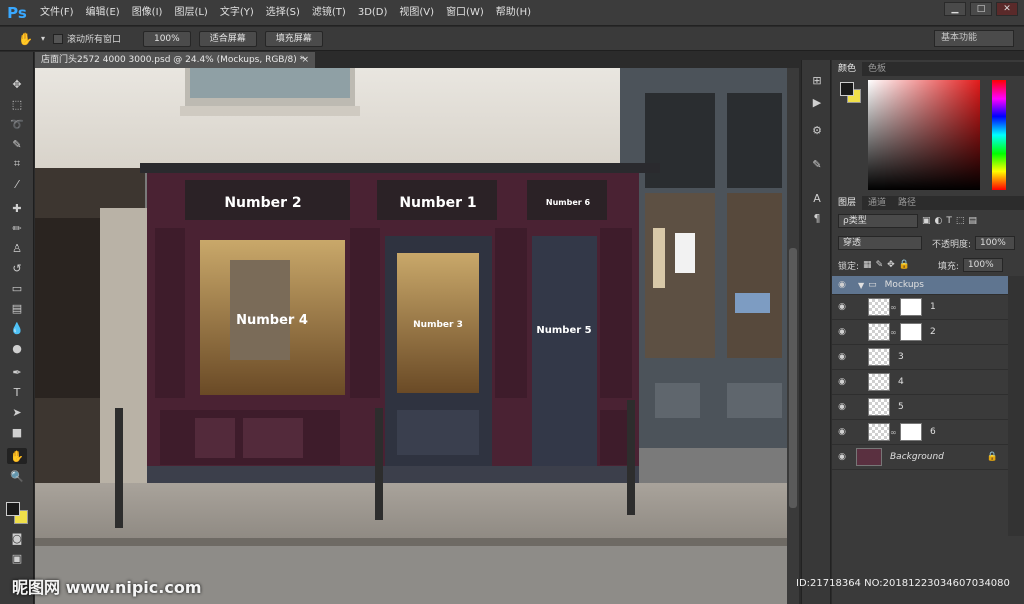  What do you see at coordinates (877, 203) in the screenshot?
I see `tab-channels: 通道` at bounding box center [877, 203].